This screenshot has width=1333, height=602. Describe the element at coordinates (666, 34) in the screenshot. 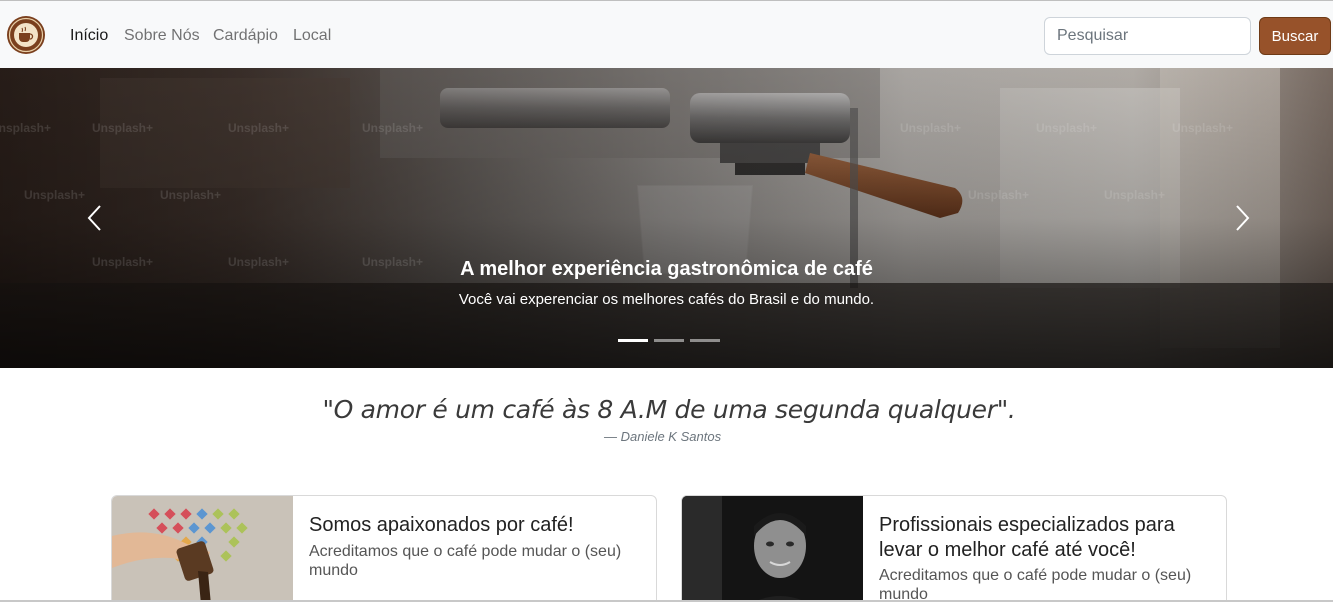

I see `navbar: Início Sobre Nós Cardápio Local Buscar` at that location.